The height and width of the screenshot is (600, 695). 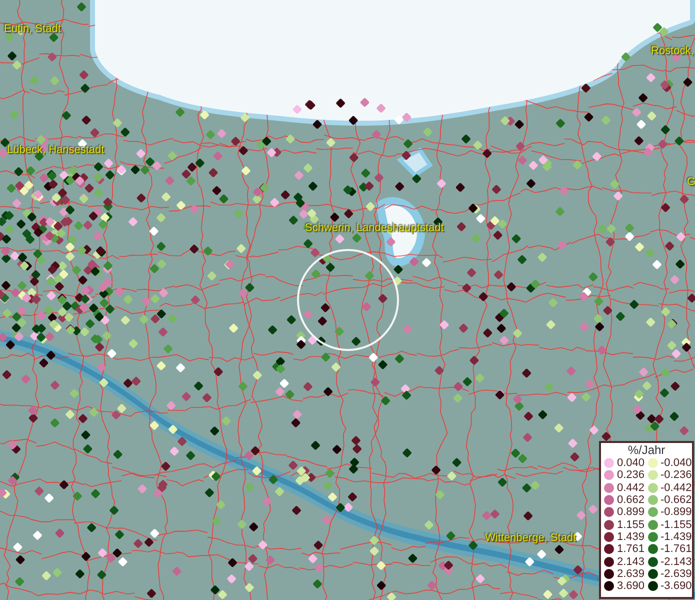 I want to click on legend-label: 0.899, so click(x=631, y=512).